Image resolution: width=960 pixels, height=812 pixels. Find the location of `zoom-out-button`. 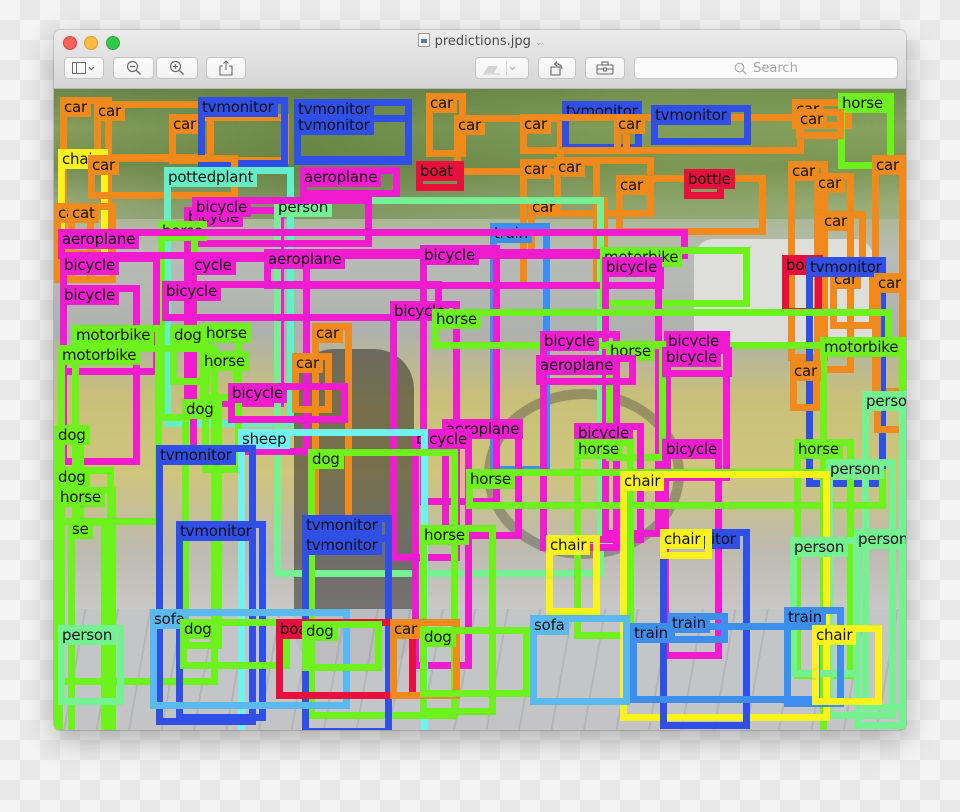

zoom-out-button is located at coordinates (133, 68).